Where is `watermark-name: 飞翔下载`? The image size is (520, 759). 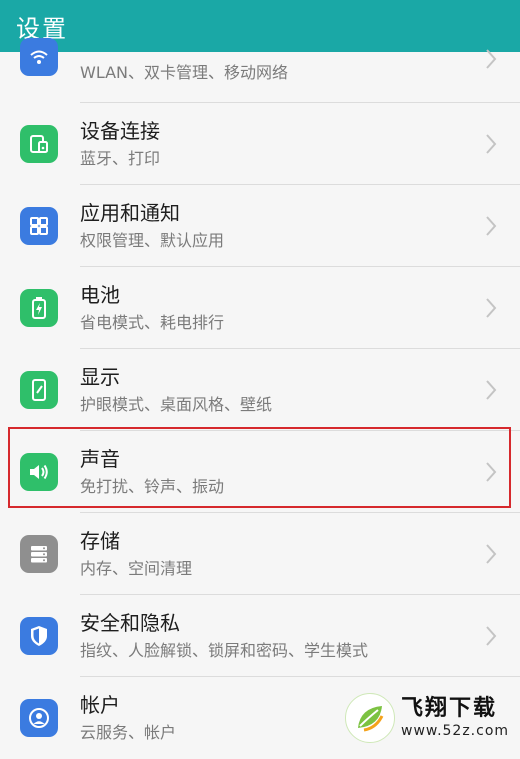
watermark-name: 飞翔下载 is located at coordinates (449, 708).